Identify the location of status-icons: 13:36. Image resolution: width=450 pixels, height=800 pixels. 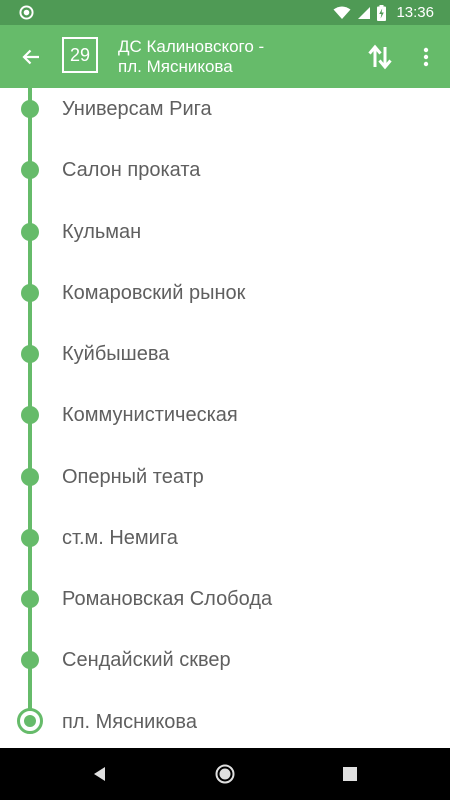
(383, 12).